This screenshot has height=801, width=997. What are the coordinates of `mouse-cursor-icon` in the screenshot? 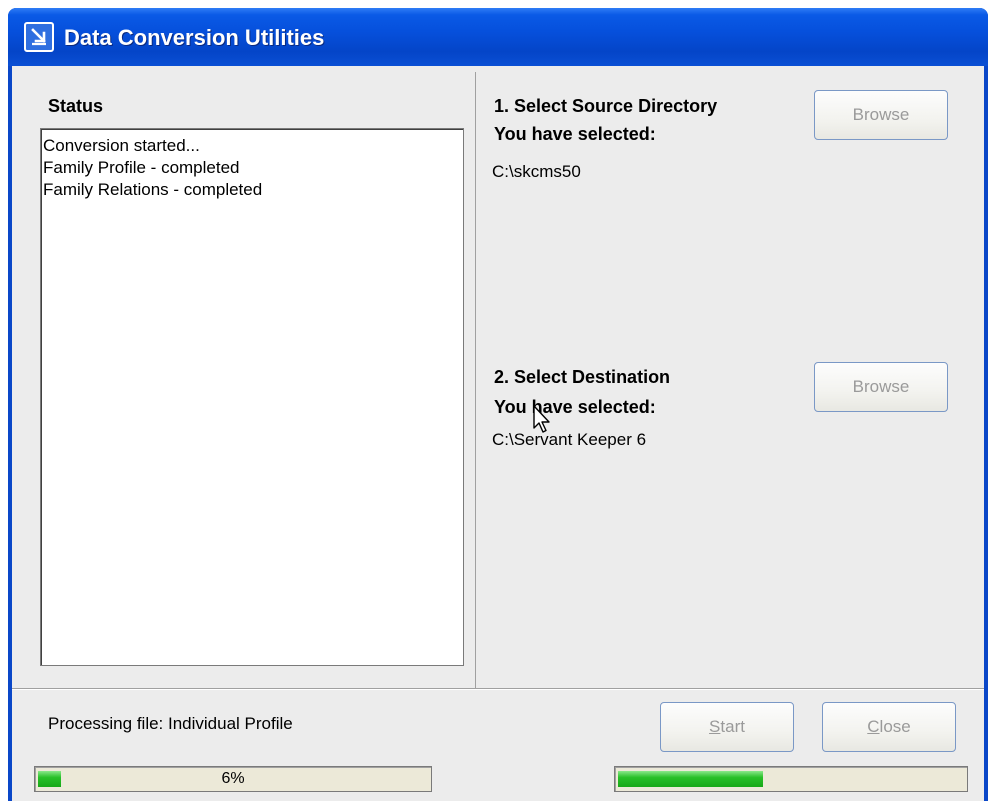 It's located at (543, 421).